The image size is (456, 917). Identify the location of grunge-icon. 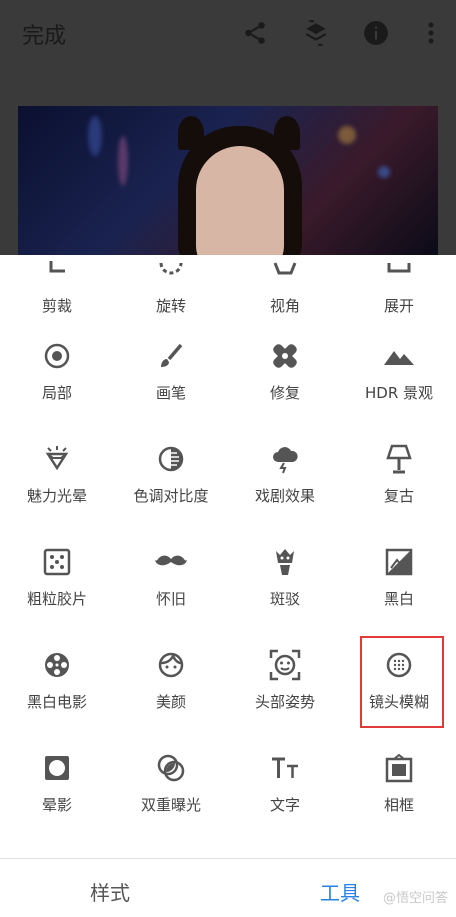
(285, 562).